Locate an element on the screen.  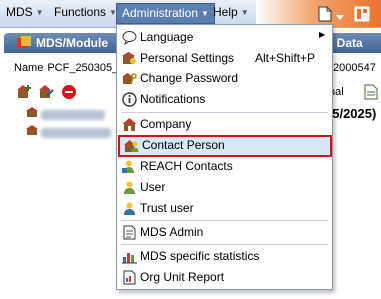
menu-item-notifications: Notifications is located at coordinates (224, 99).